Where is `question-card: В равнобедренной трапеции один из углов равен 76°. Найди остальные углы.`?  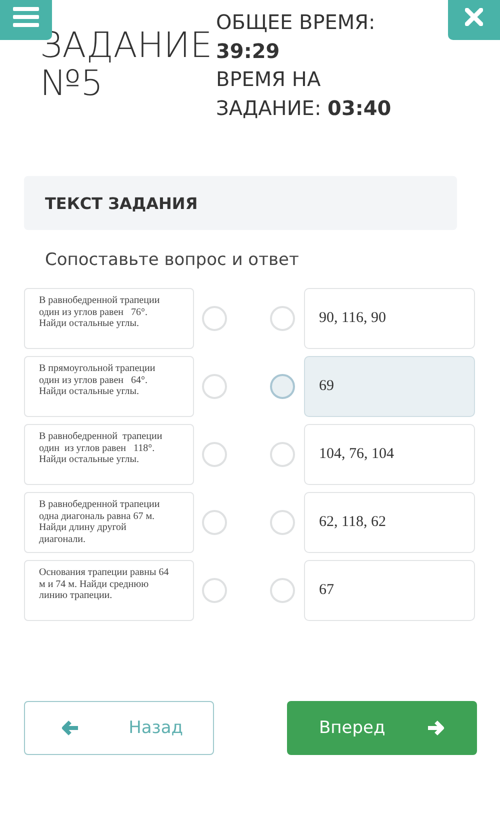
question-card: В равнобедренной трапеции один из углов равен 76°. Найди остальные углы. is located at coordinates (109, 318).